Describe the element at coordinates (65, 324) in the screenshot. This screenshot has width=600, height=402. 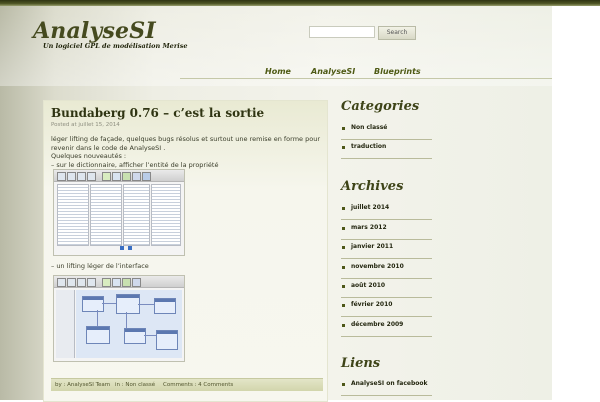
I see `diagram-palette` at that location.